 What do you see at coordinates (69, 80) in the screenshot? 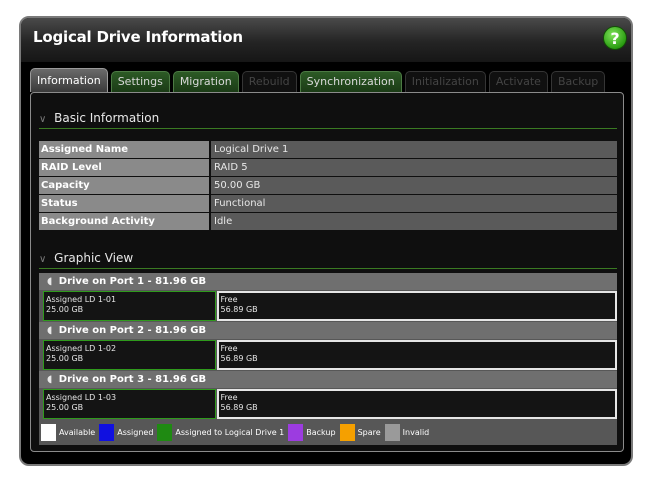
I see `tab-information: Information` at bounding box center [69, 80].